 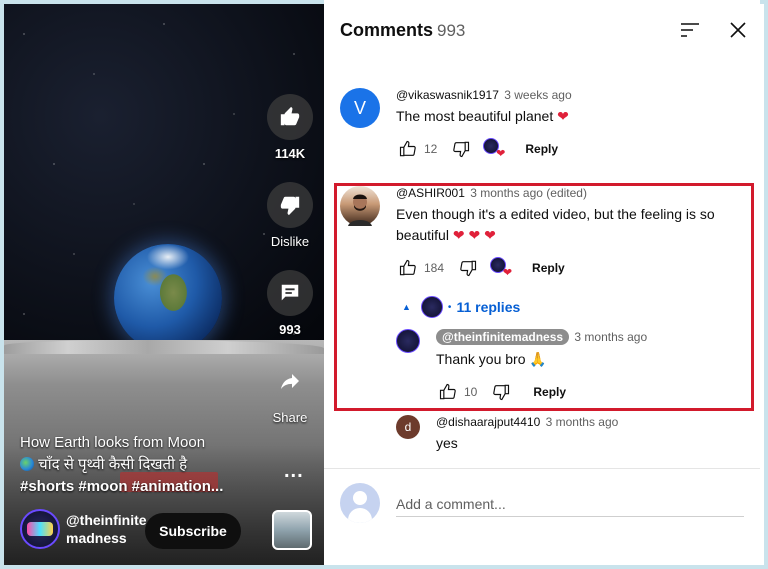 What do you see at coordinates (503, 337) in the screenshot?
I see `comment-author: @theinfinitemadness` at bounding box center [503, 337].